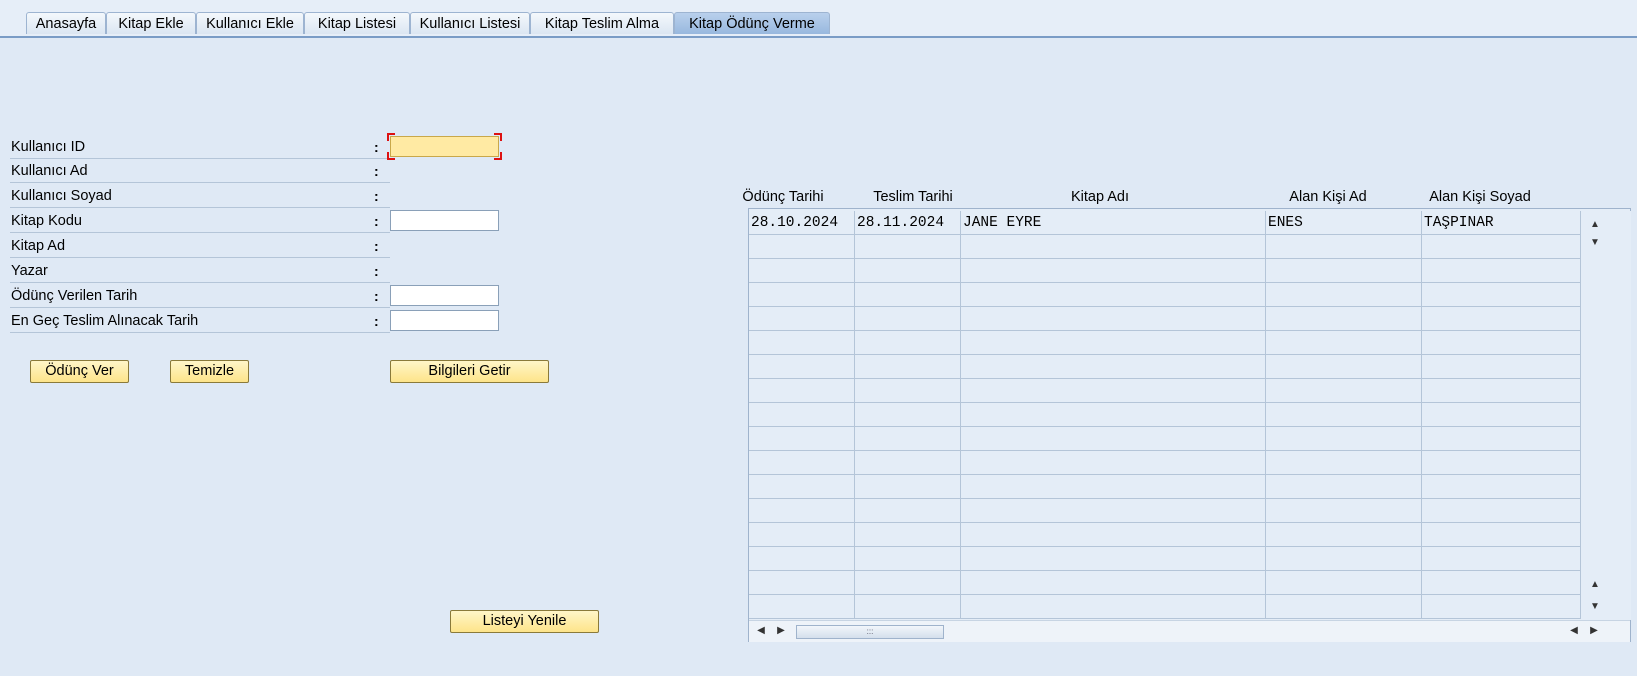 This screenshot has width=1637, height=676. I want to click on tab-kullanici-ekle: Kullanıcı Ekle, so click(250, 23).